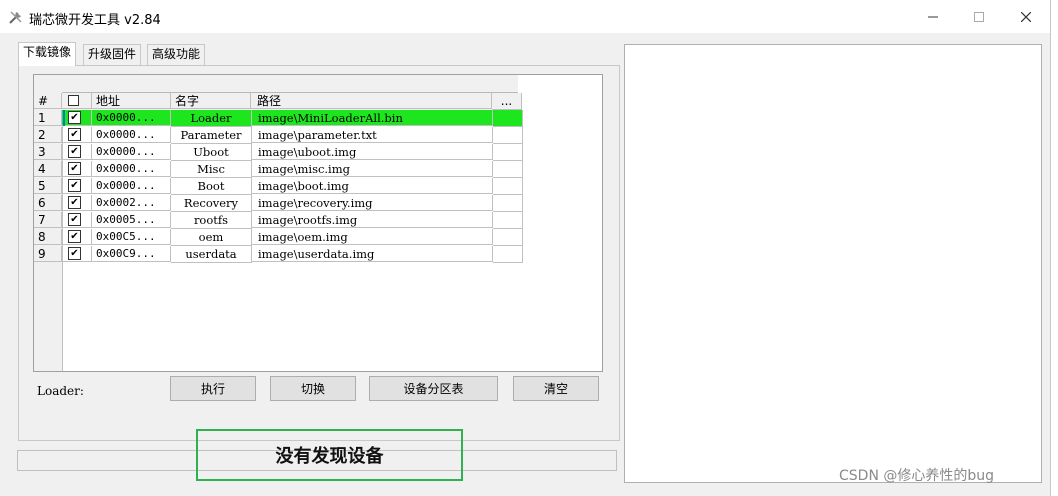  I want to click on loader-label: Loader:, so click(60, 391).